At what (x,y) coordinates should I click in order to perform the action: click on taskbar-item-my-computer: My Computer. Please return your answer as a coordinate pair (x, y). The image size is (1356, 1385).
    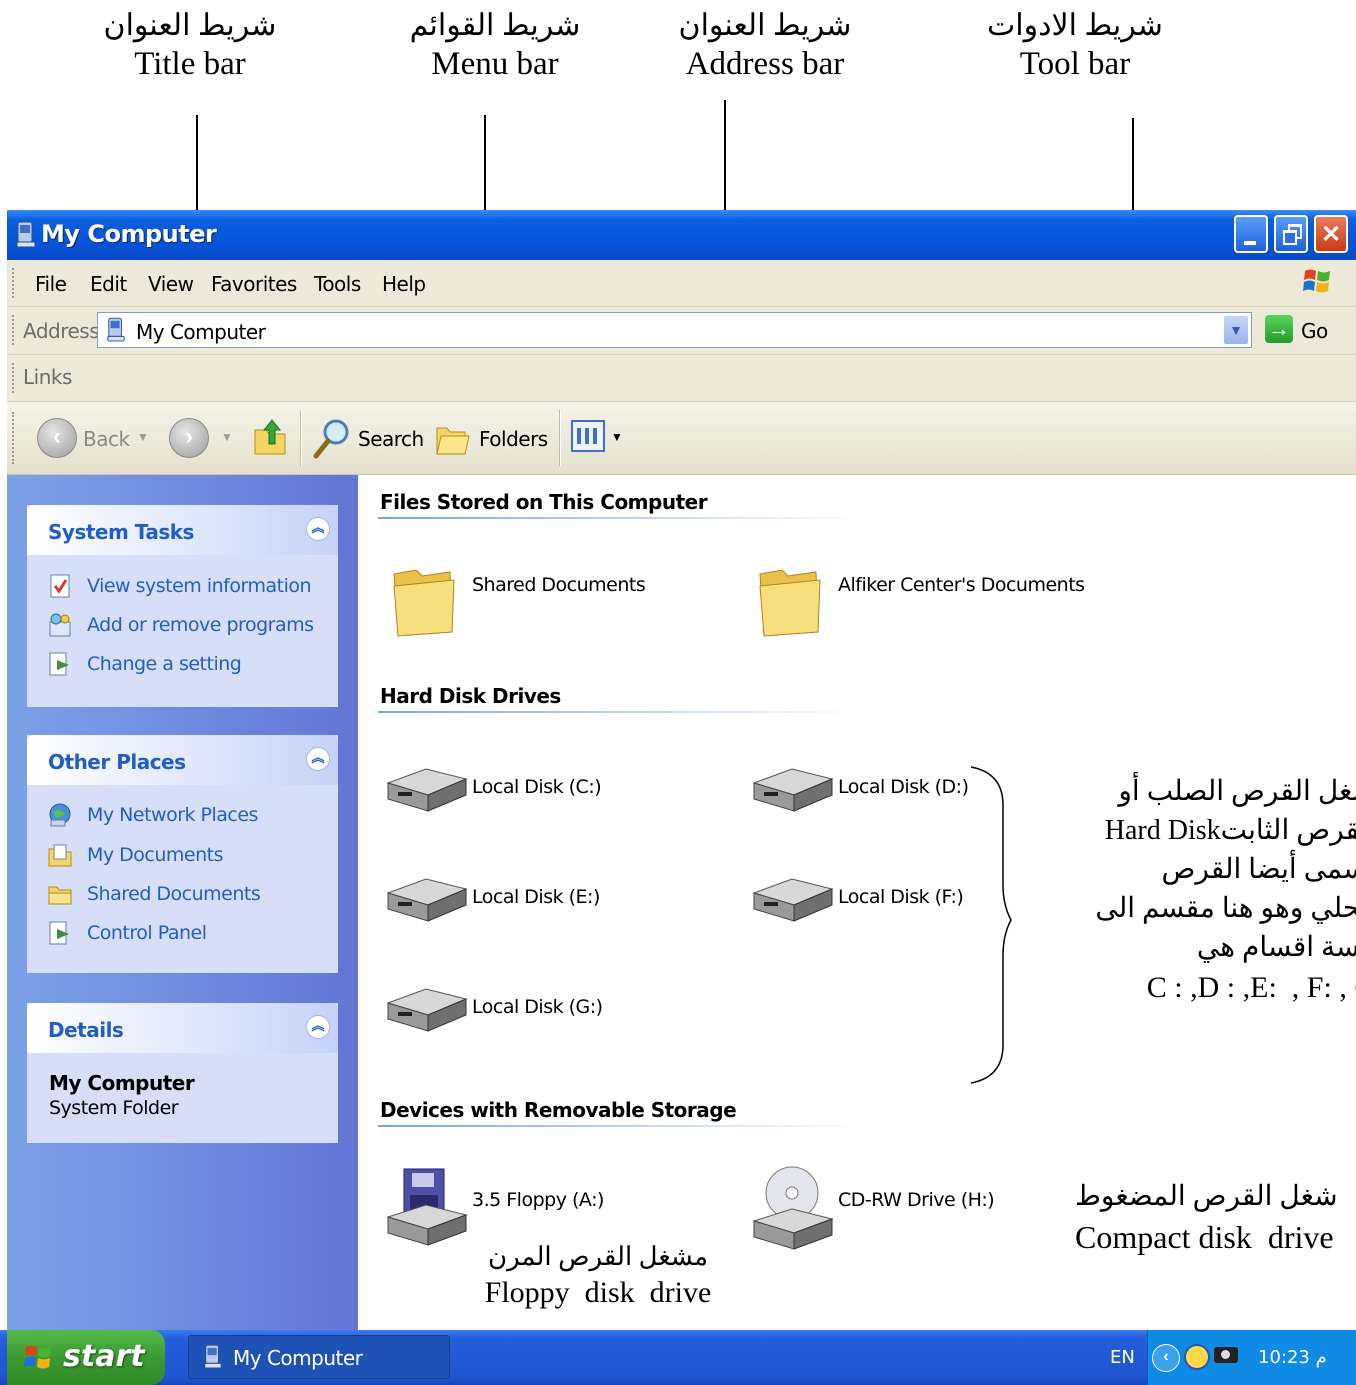
    Looking at the image, I should click on (319, 1357).